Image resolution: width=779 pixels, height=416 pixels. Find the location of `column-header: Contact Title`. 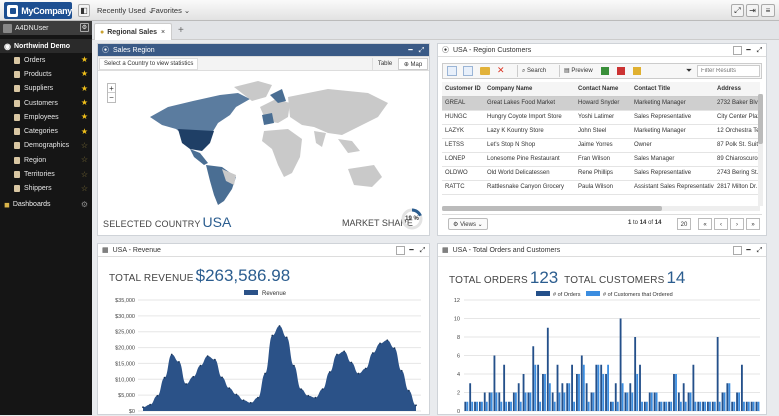

column-header: Contact Title is located at coordinates (672, 89).